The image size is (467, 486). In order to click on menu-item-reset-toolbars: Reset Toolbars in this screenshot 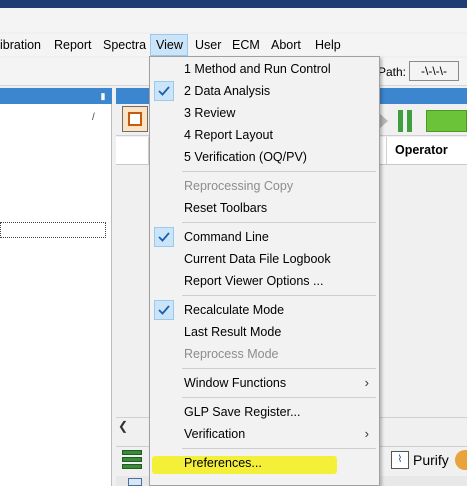, I will do `click(264, 208)`.